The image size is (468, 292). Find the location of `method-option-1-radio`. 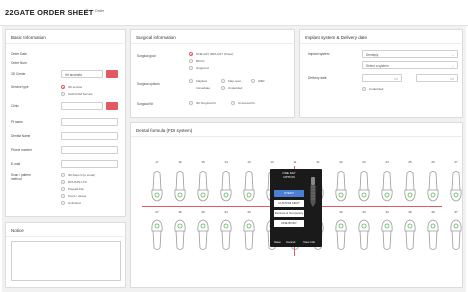

method-option-1-radio is located at coordinates (63, 182).